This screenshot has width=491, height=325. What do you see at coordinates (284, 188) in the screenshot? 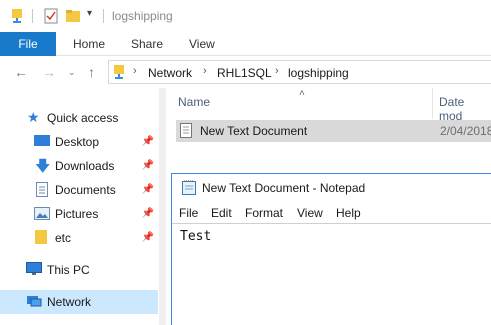
I see `notepad-title: New Text Document - Notepad` at bounding box center [284, 188].